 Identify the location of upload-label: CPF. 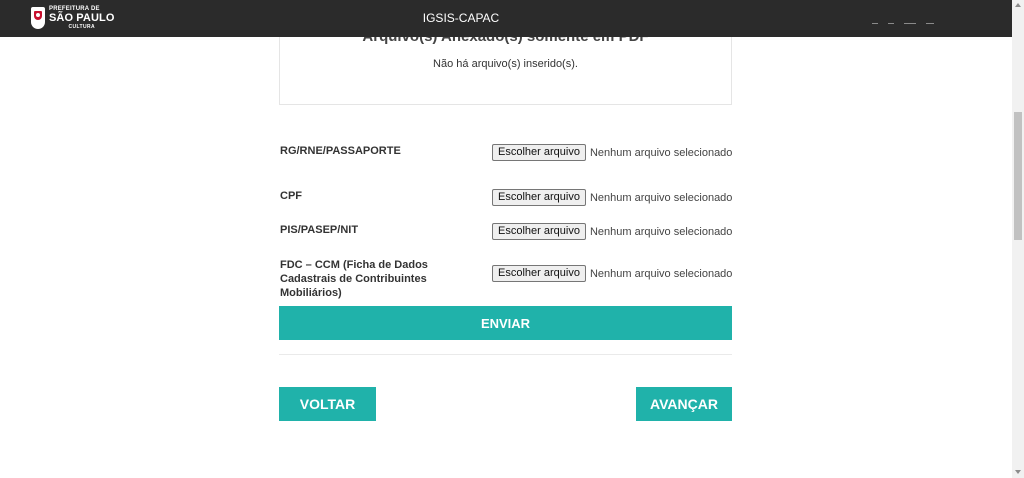
(291, 196).